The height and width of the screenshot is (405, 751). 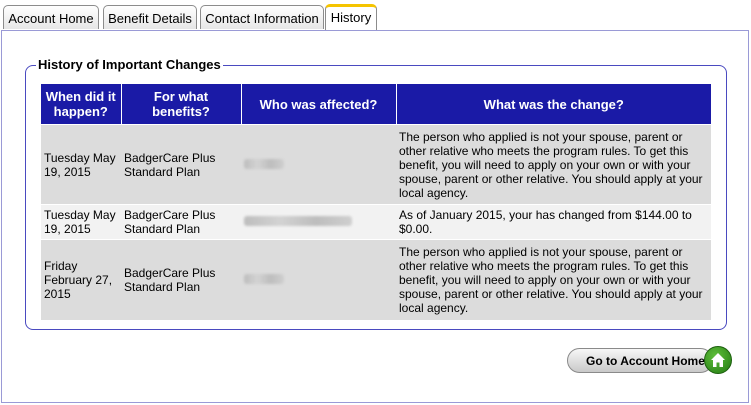 What do you see at coordinates (81, 104) in the screenshot?
I see `column-header-when: When did it happen?` at bounding box center [81, 104].